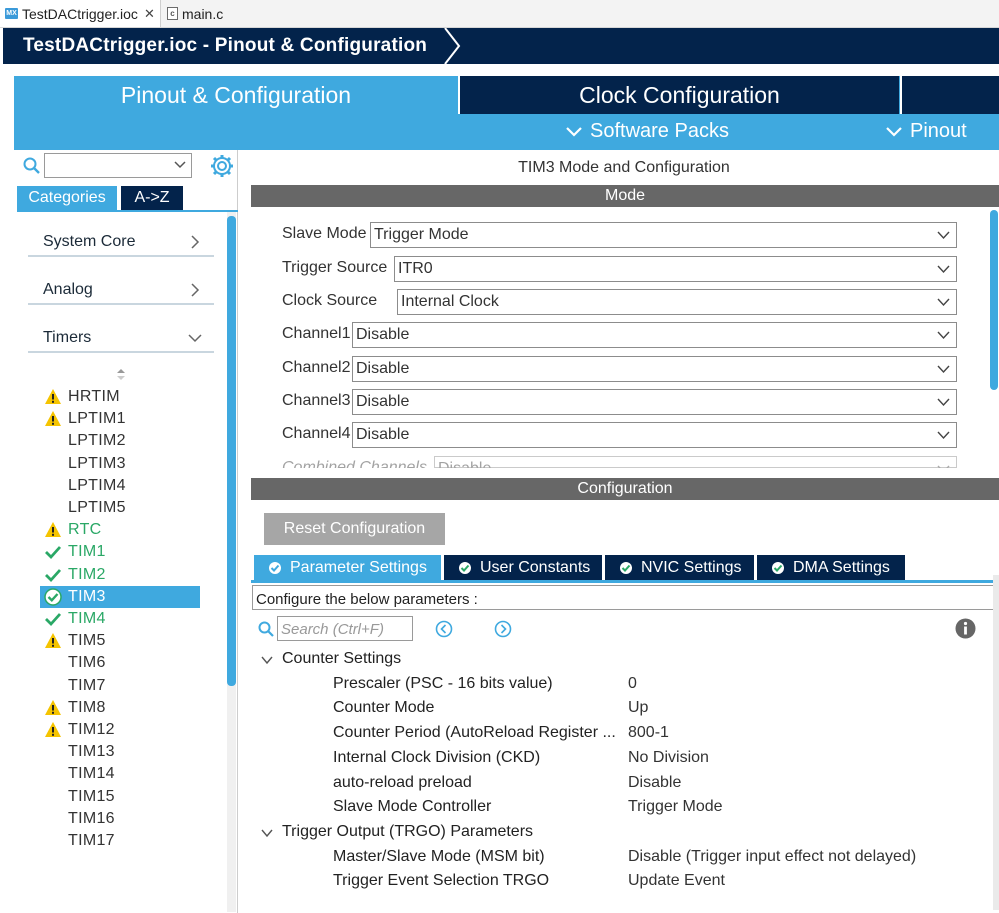 This screenshot has width=999, height=913. I want to click on tab-label: DMA Settings, so click(841, 567).